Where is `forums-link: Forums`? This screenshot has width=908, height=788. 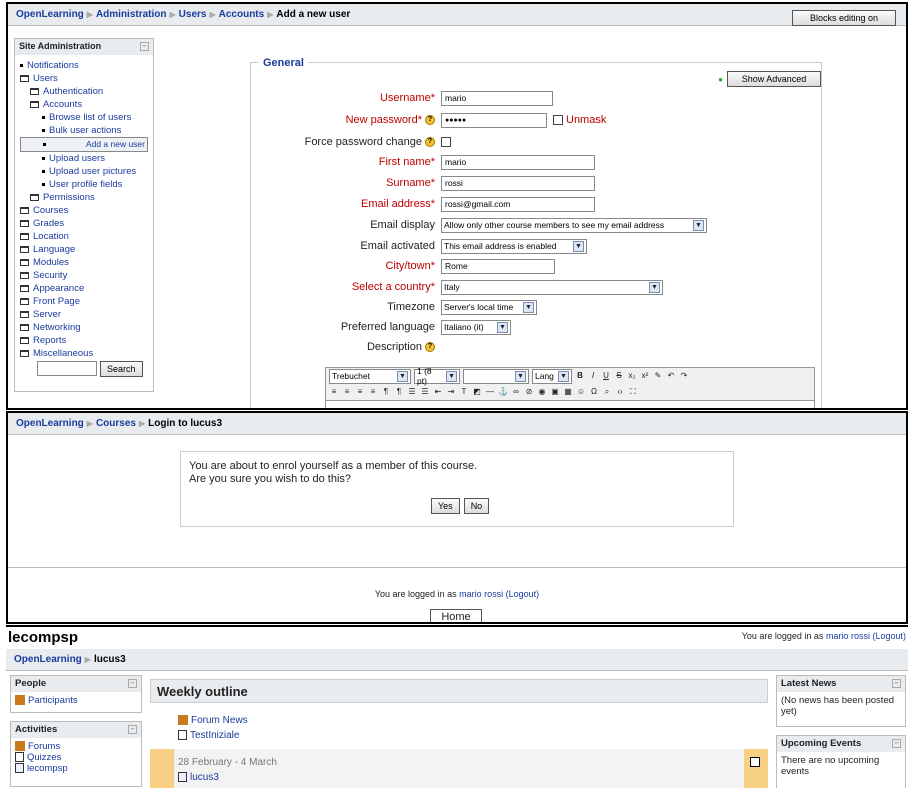
forums-link: Forums is located at coordinates (76, 746).